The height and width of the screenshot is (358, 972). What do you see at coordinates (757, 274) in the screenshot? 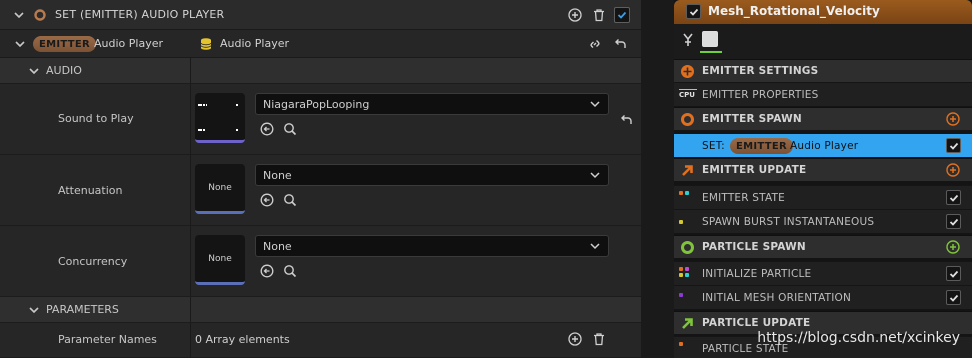
I see `item-label: INITIALIZE PARTICLE` at bounding box center [757, 274].